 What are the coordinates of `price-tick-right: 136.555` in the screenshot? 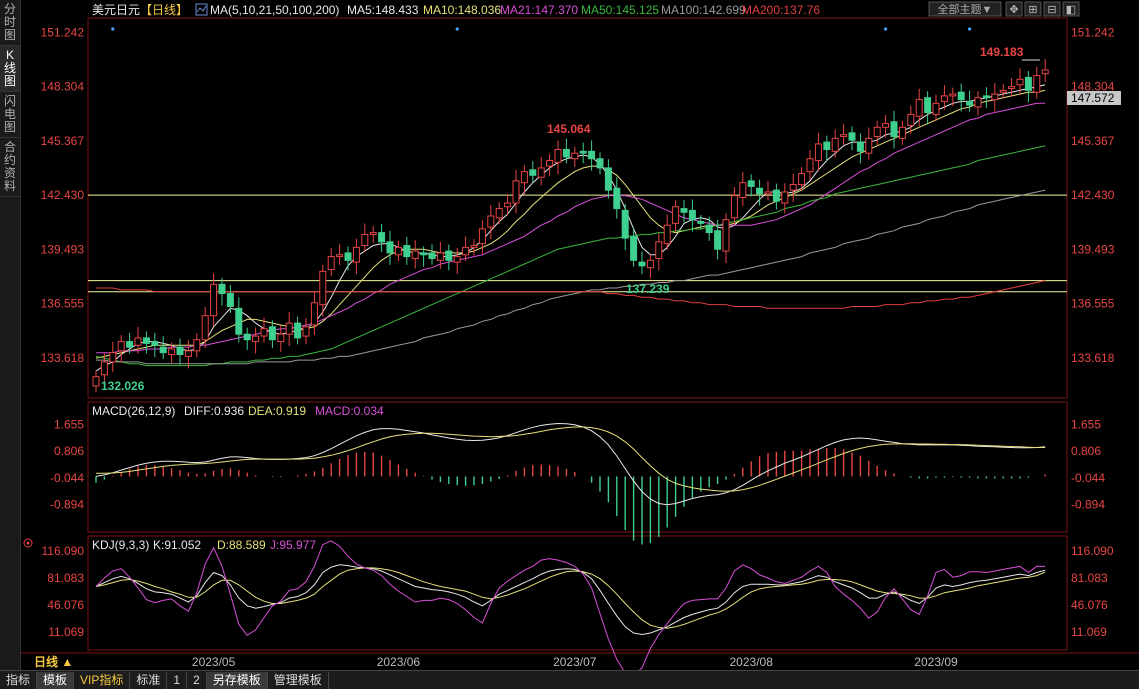 It's located at (1093, 304).